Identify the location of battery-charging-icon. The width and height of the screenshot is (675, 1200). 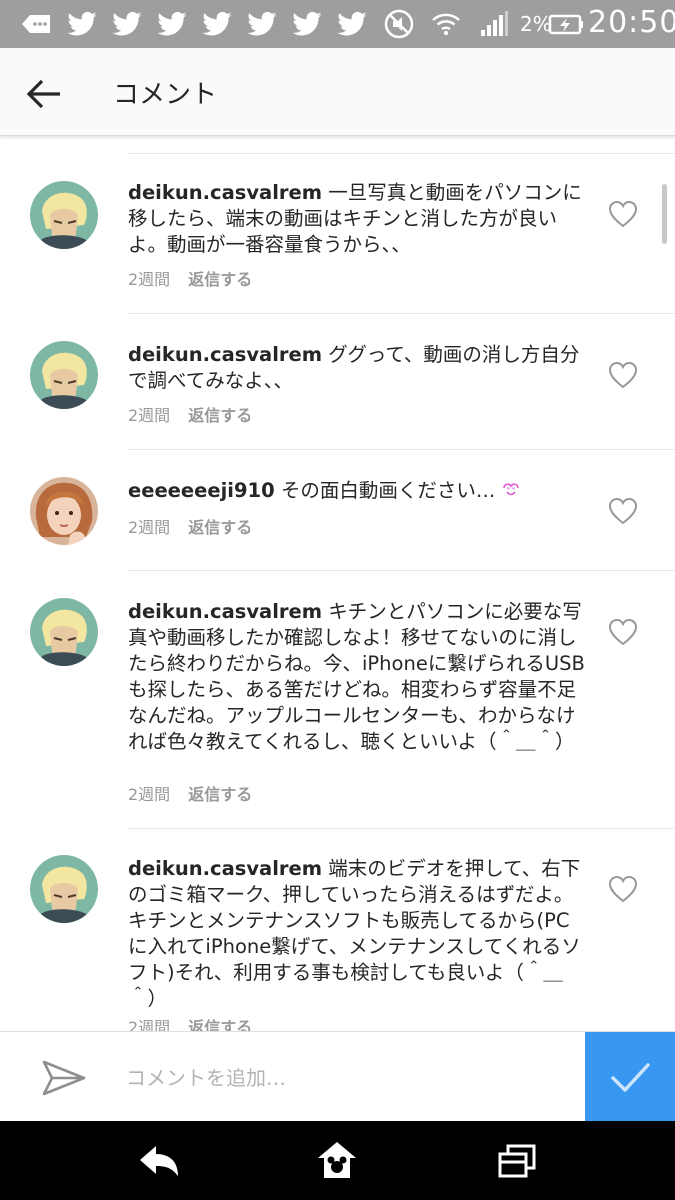
(565, 24).